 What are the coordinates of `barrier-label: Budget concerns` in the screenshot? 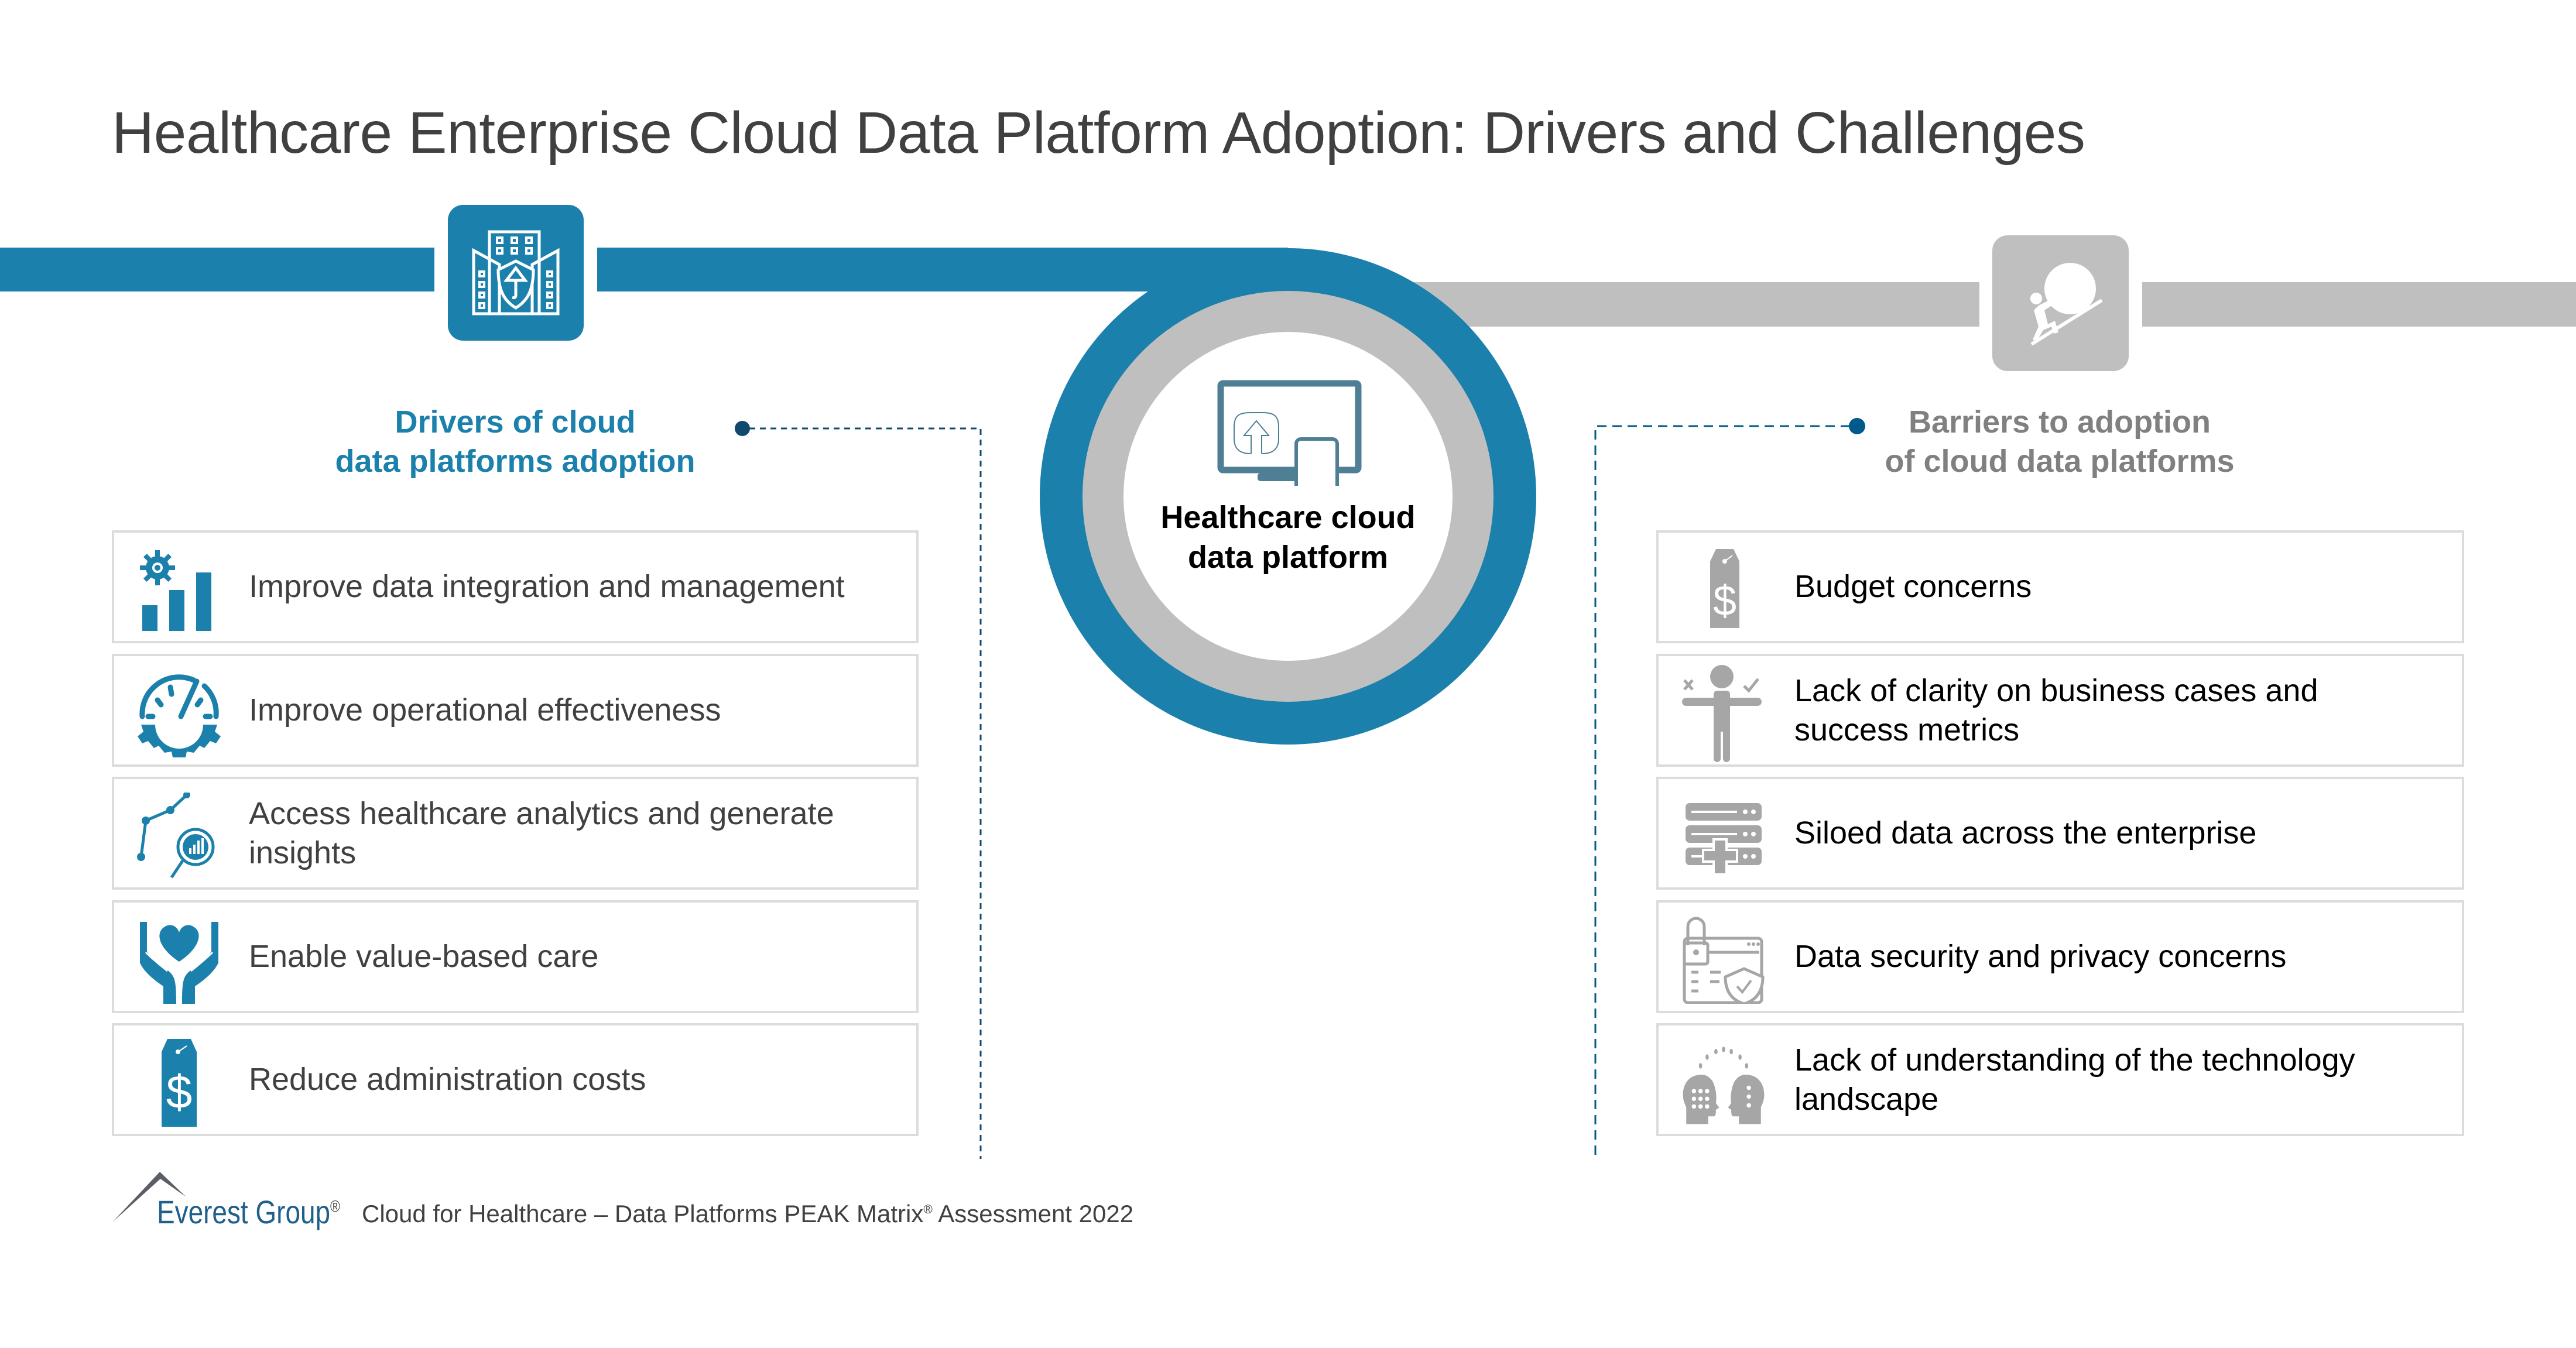 It's located at (1913, 586).